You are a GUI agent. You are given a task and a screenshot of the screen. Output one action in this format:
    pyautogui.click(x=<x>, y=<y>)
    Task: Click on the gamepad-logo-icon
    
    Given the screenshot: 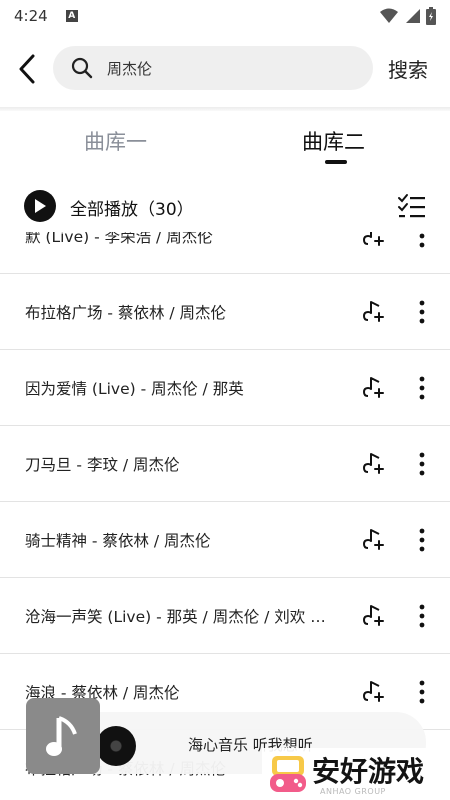 What is the action you would take?
    pyautogui.click(x=288, y=774)
    